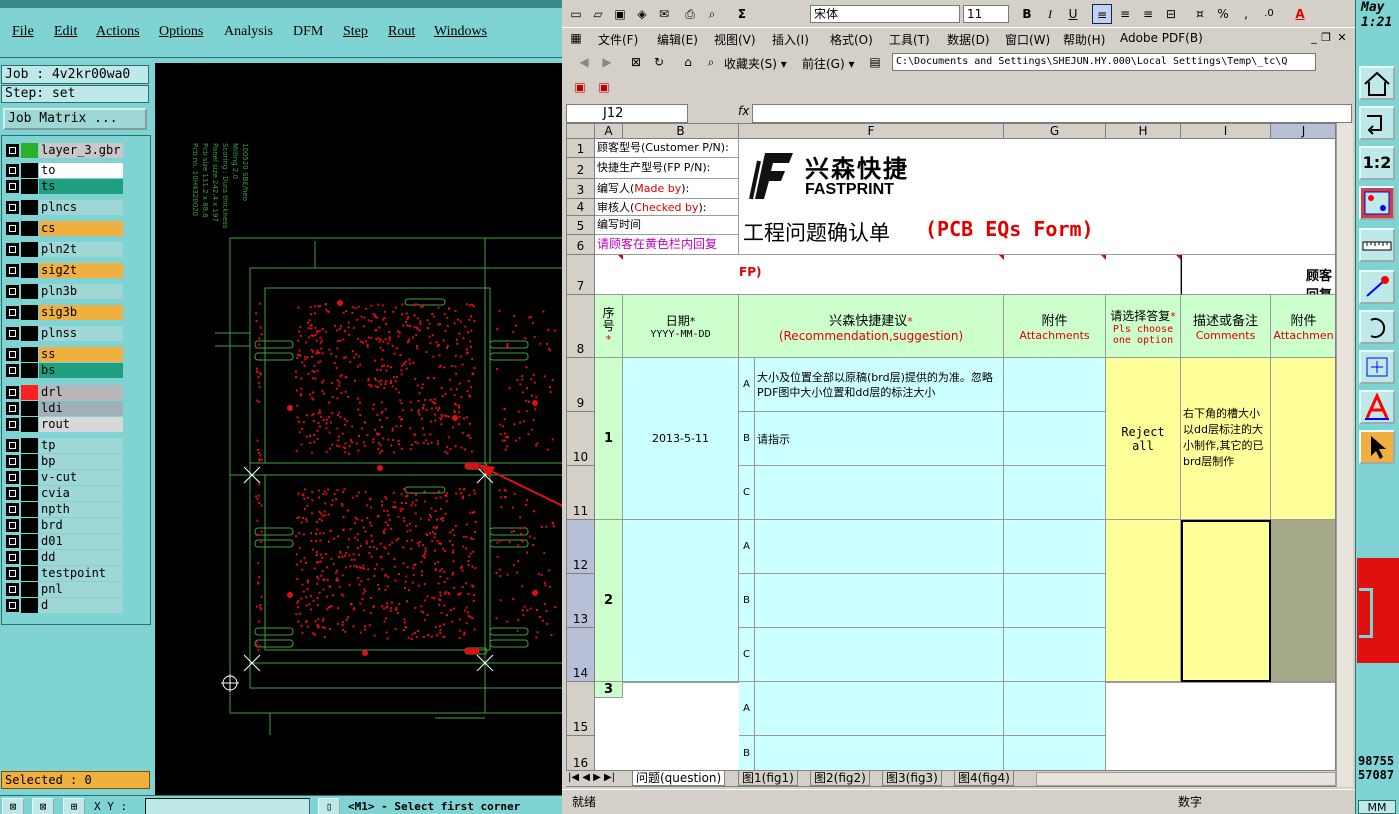 The width and height of the screenshot is (1399, 814). Describe the element at coordinates (227, 806) in the screenshot. I see `xy-input` at that location.